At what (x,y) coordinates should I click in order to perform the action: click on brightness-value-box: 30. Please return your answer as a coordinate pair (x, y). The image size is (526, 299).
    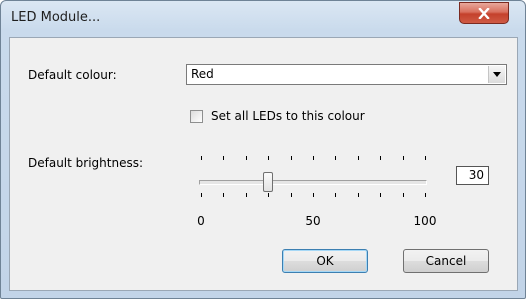
    Looking at the image, I should click on (472, 175).